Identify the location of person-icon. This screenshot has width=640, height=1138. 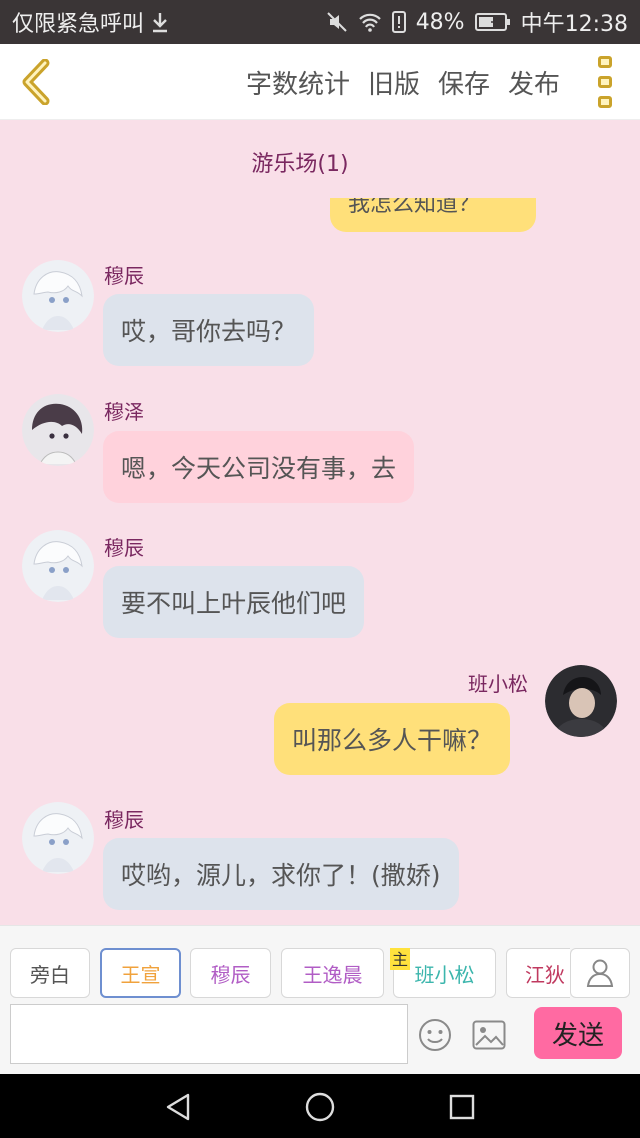
(600, 973).